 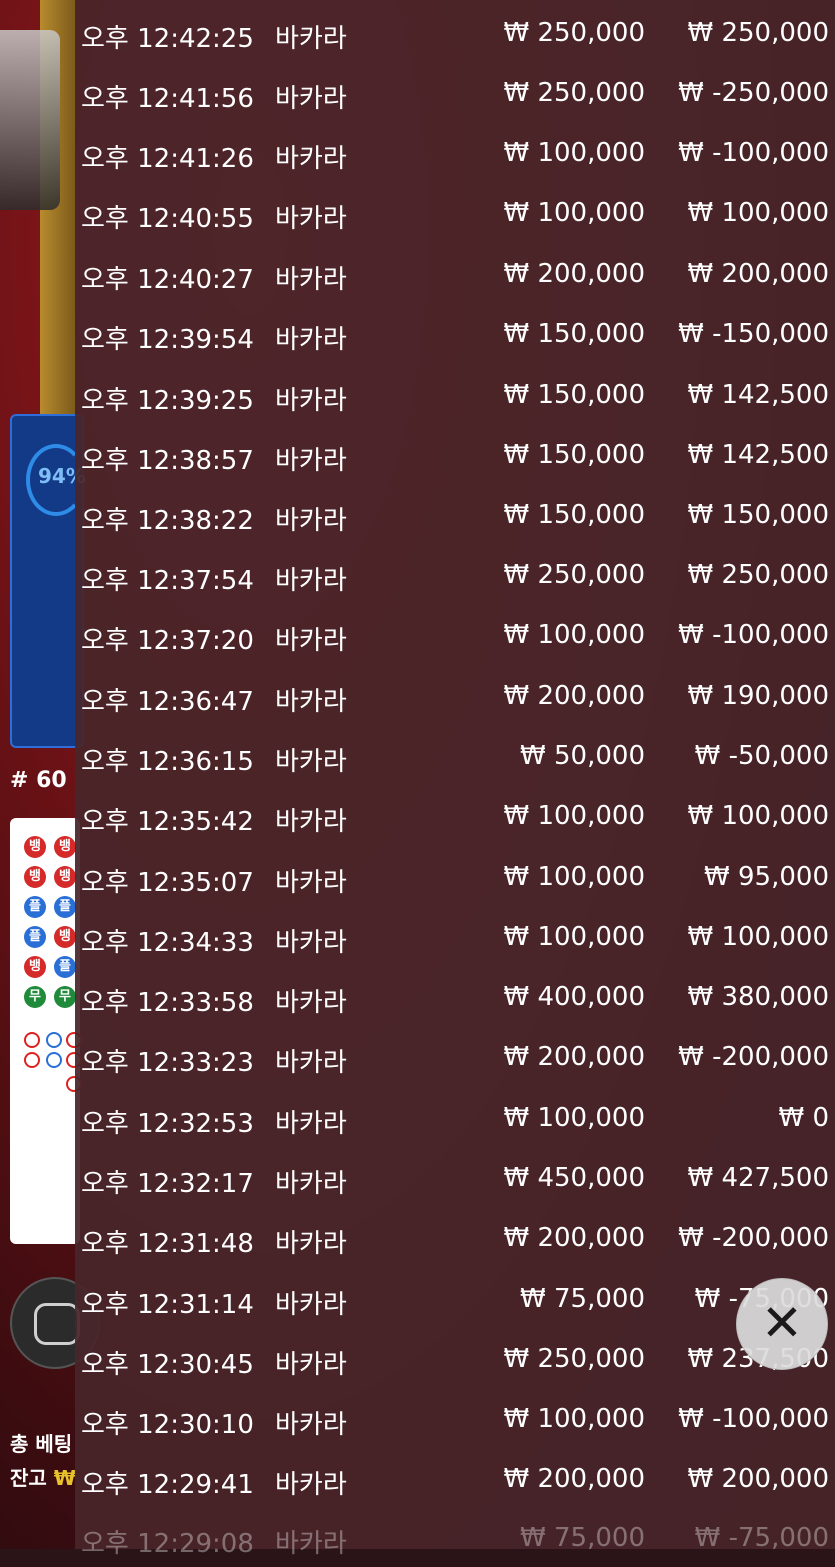 I want to click on history-result: ₩ 0, so click(x=803, y=1118).